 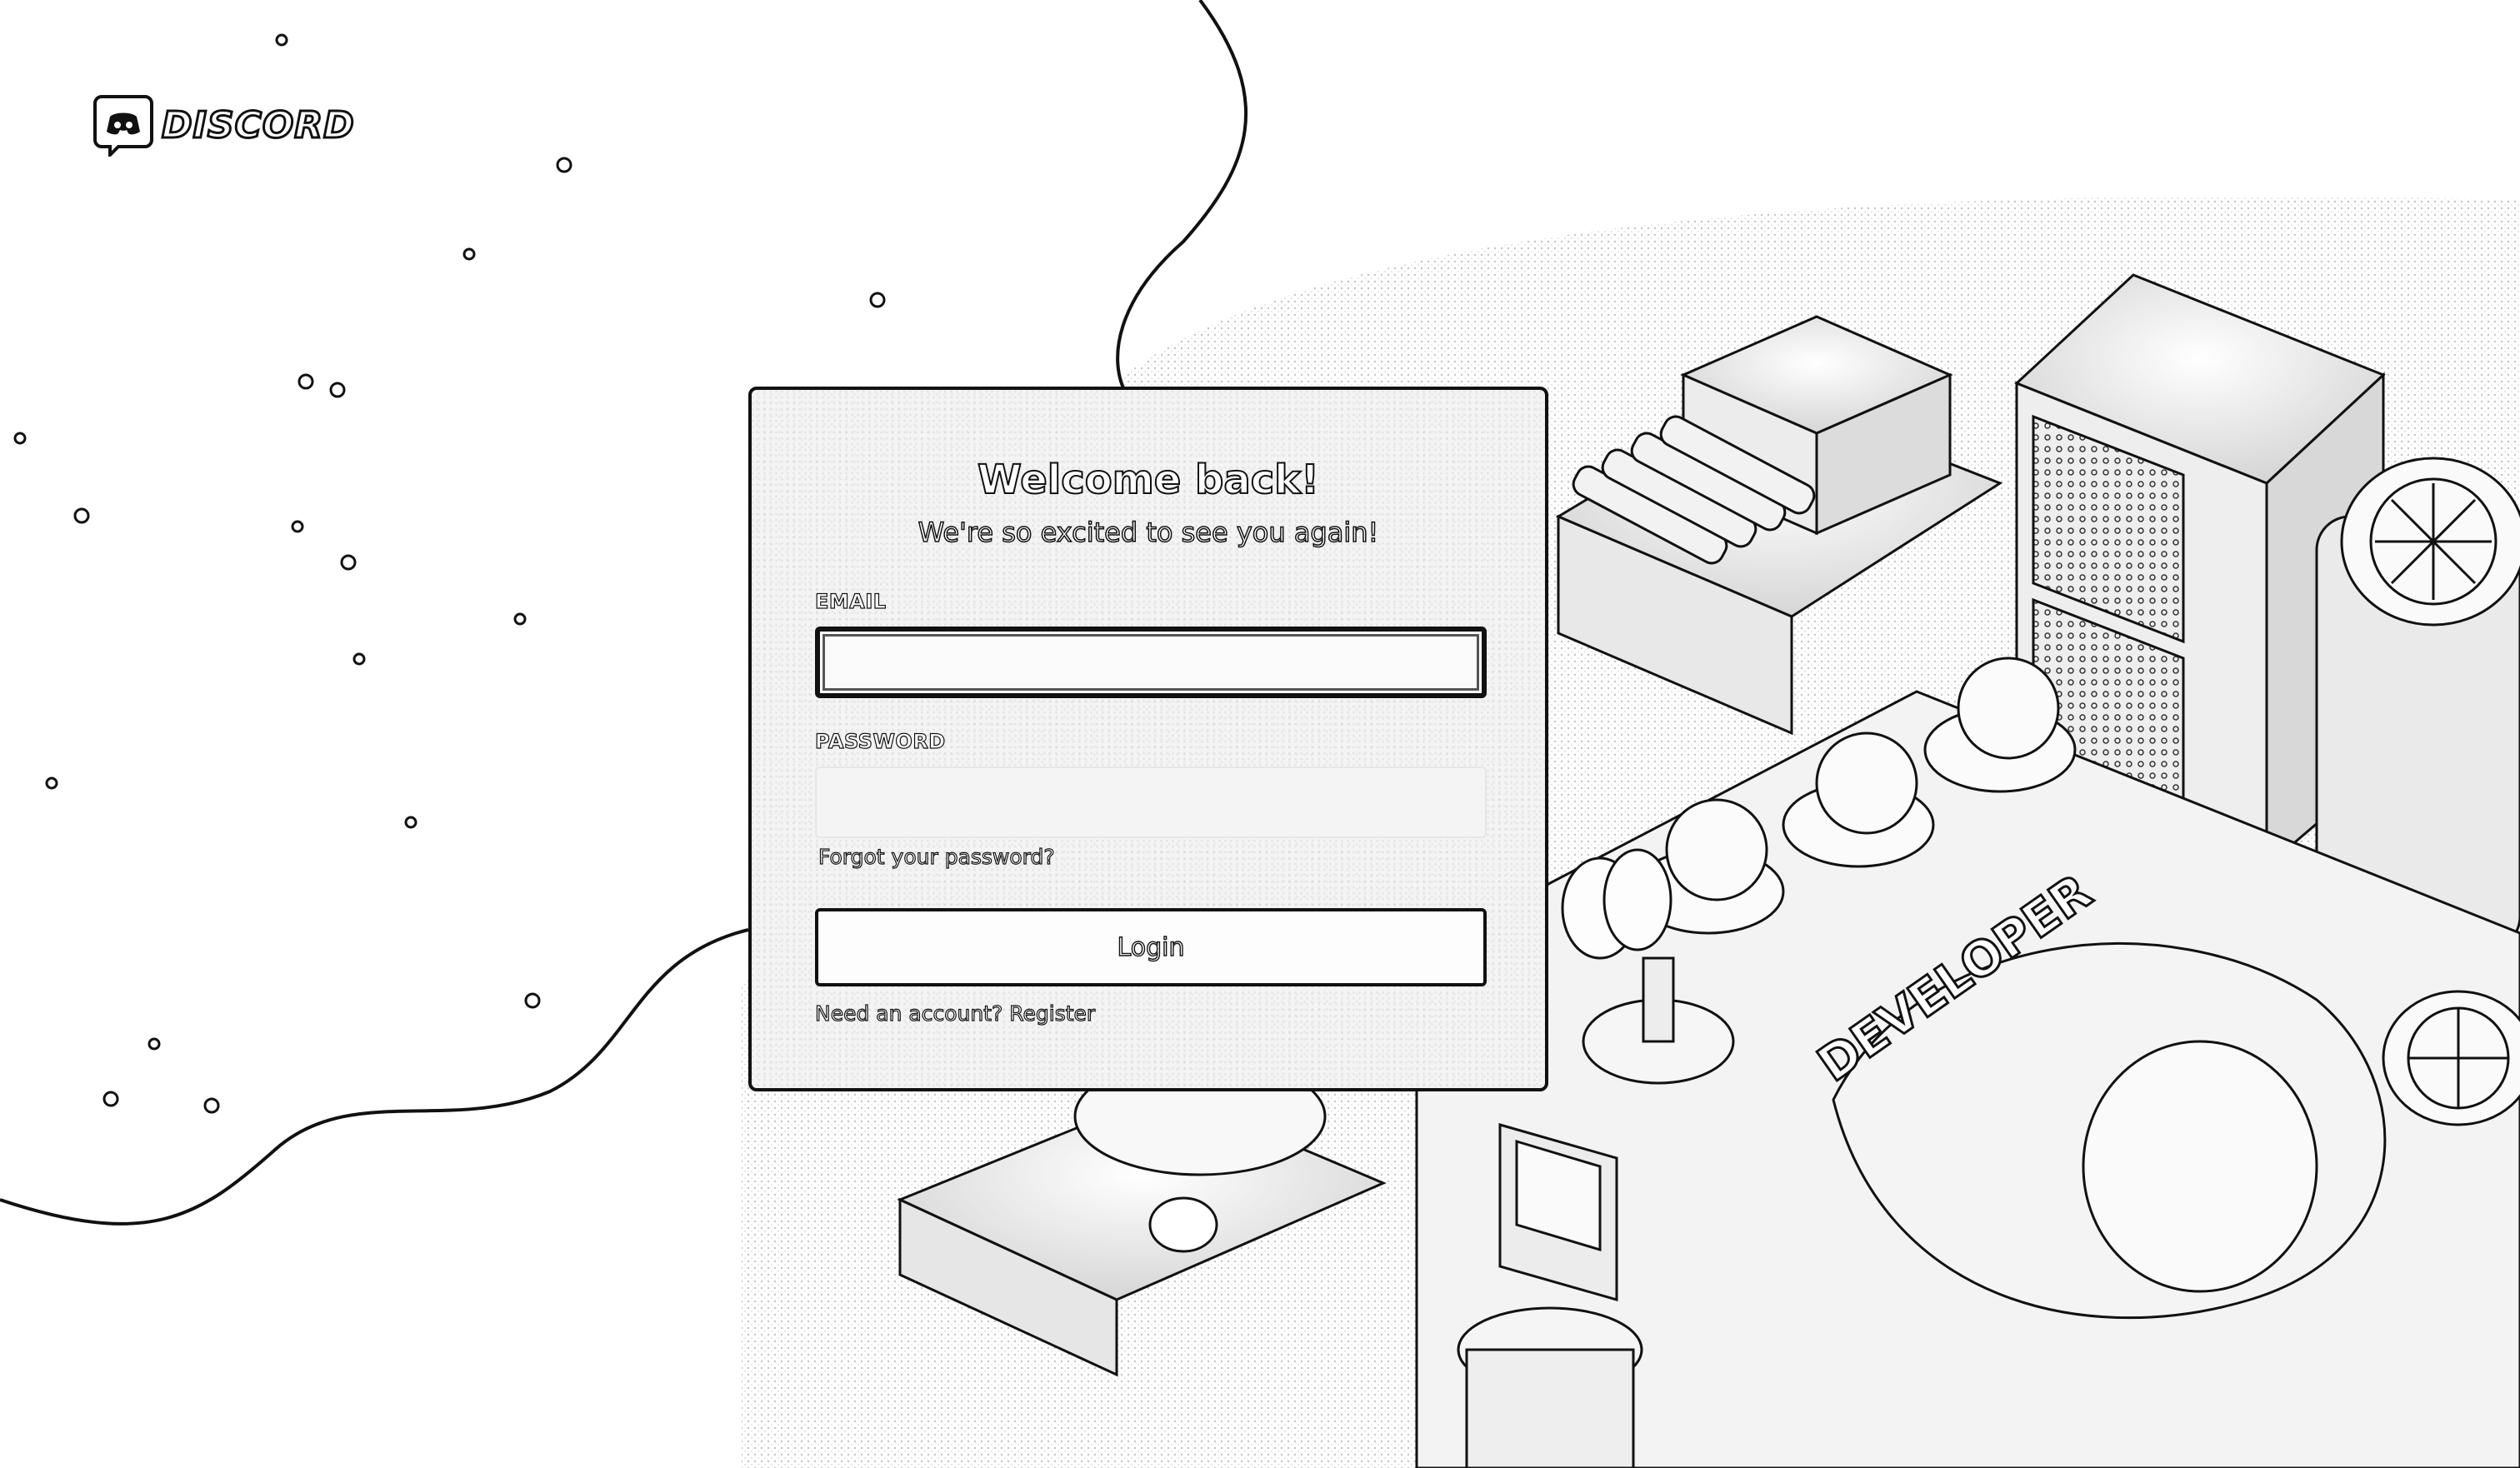 I want to click on password-field, so click(x=1151, y=802).